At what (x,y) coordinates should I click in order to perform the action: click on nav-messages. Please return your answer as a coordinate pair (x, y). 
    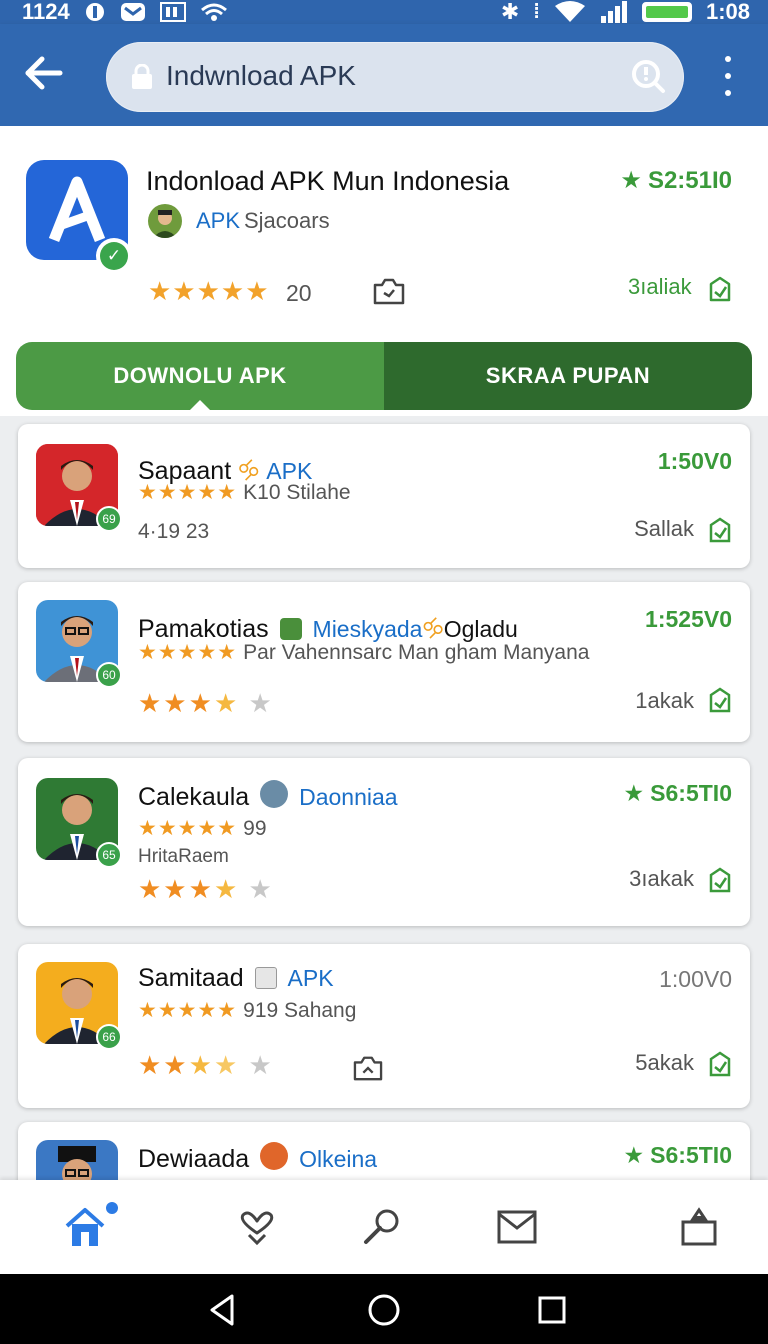
    Looking at the image, I should click on (517, 1227).